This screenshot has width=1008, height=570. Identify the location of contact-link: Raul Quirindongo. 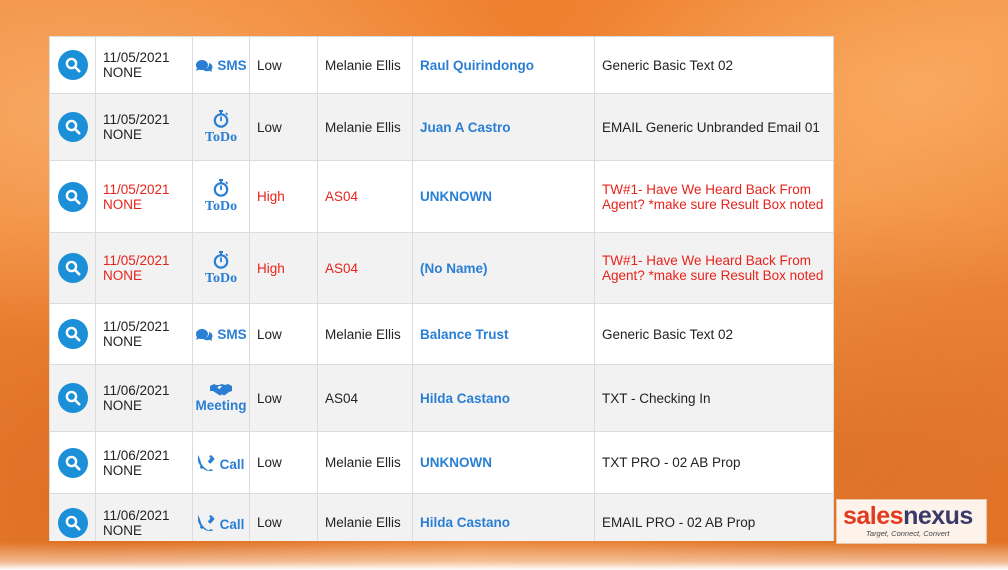
(477, 65).